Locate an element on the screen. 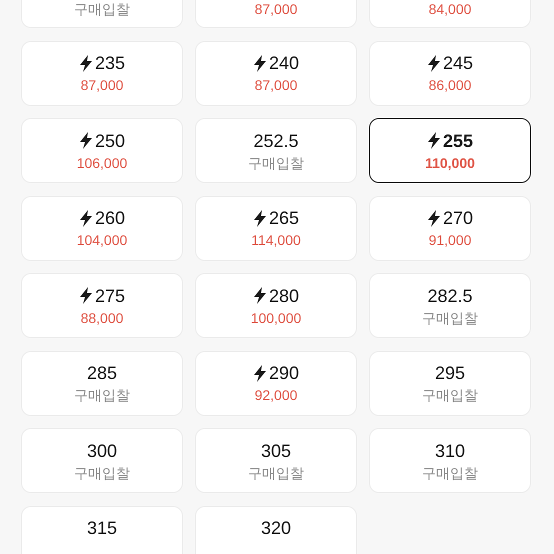 This screenshot has width=554, height=554. size-option: 310 구매입찰 is located at coordinates (450, 460).